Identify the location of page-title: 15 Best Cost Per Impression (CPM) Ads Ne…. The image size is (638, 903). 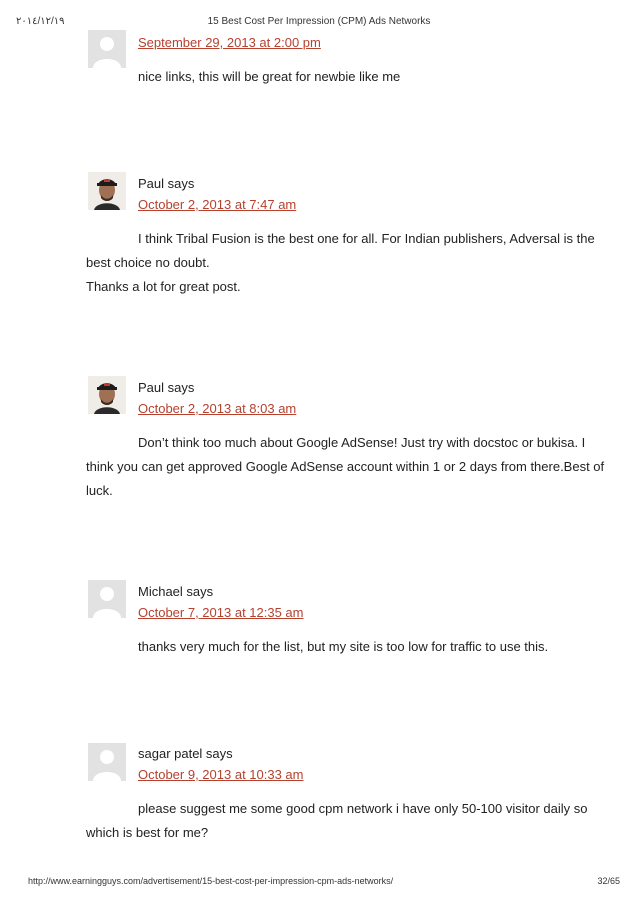
(319, 21).